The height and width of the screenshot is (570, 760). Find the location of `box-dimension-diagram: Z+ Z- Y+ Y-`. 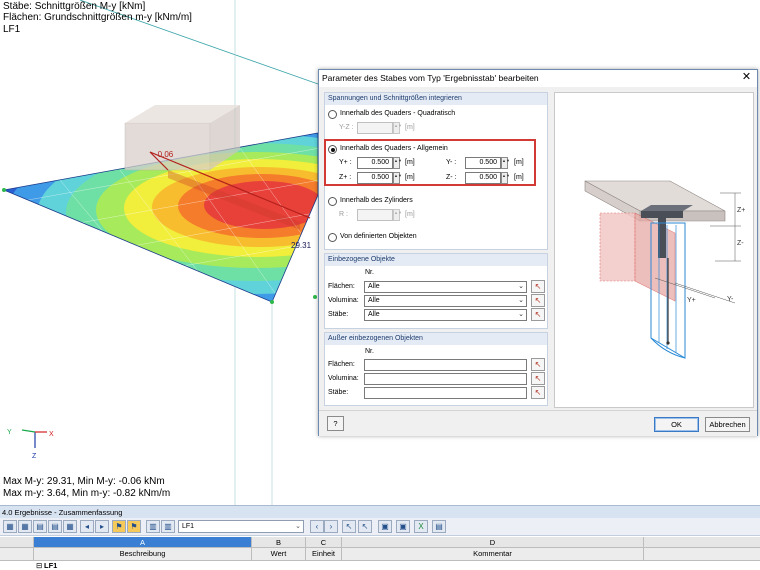

box-dimension-diagram: Z+ Z- Y+ Y- is located at coordinates (654, 250).